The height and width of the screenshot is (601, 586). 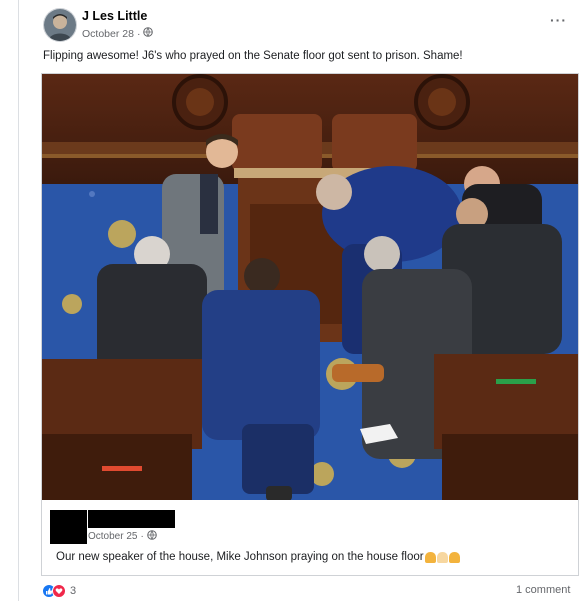 What do you see at coordinates (68, 527) in the screenshot?
I see `redacted-avatar` at bounding box center [68, 527].